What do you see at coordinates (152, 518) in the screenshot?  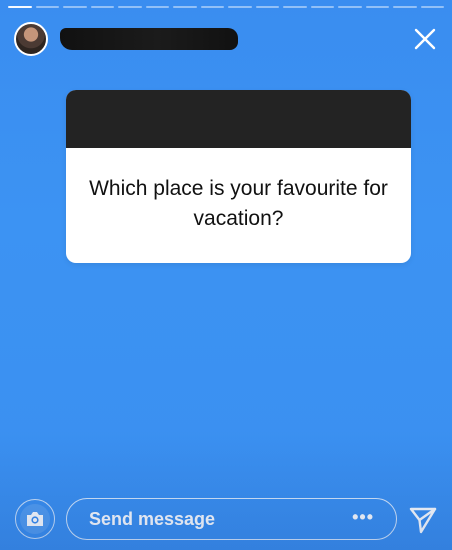 I see `send-message-placeholder: Send message` at bounding box center [152, 518].